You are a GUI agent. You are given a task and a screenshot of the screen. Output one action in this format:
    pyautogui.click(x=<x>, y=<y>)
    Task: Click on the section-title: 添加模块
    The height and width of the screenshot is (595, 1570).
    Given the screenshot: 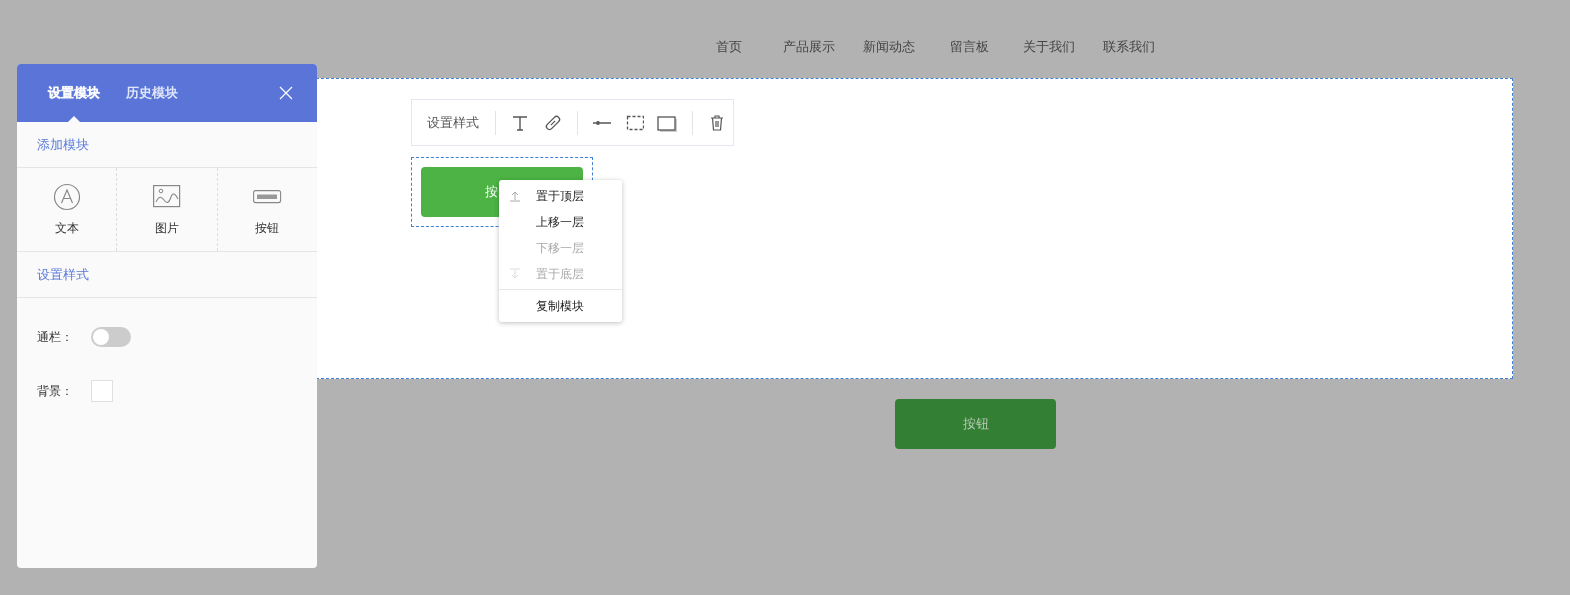 What is the action you would take?
    pyautogui.click(x=63, y=144)
    